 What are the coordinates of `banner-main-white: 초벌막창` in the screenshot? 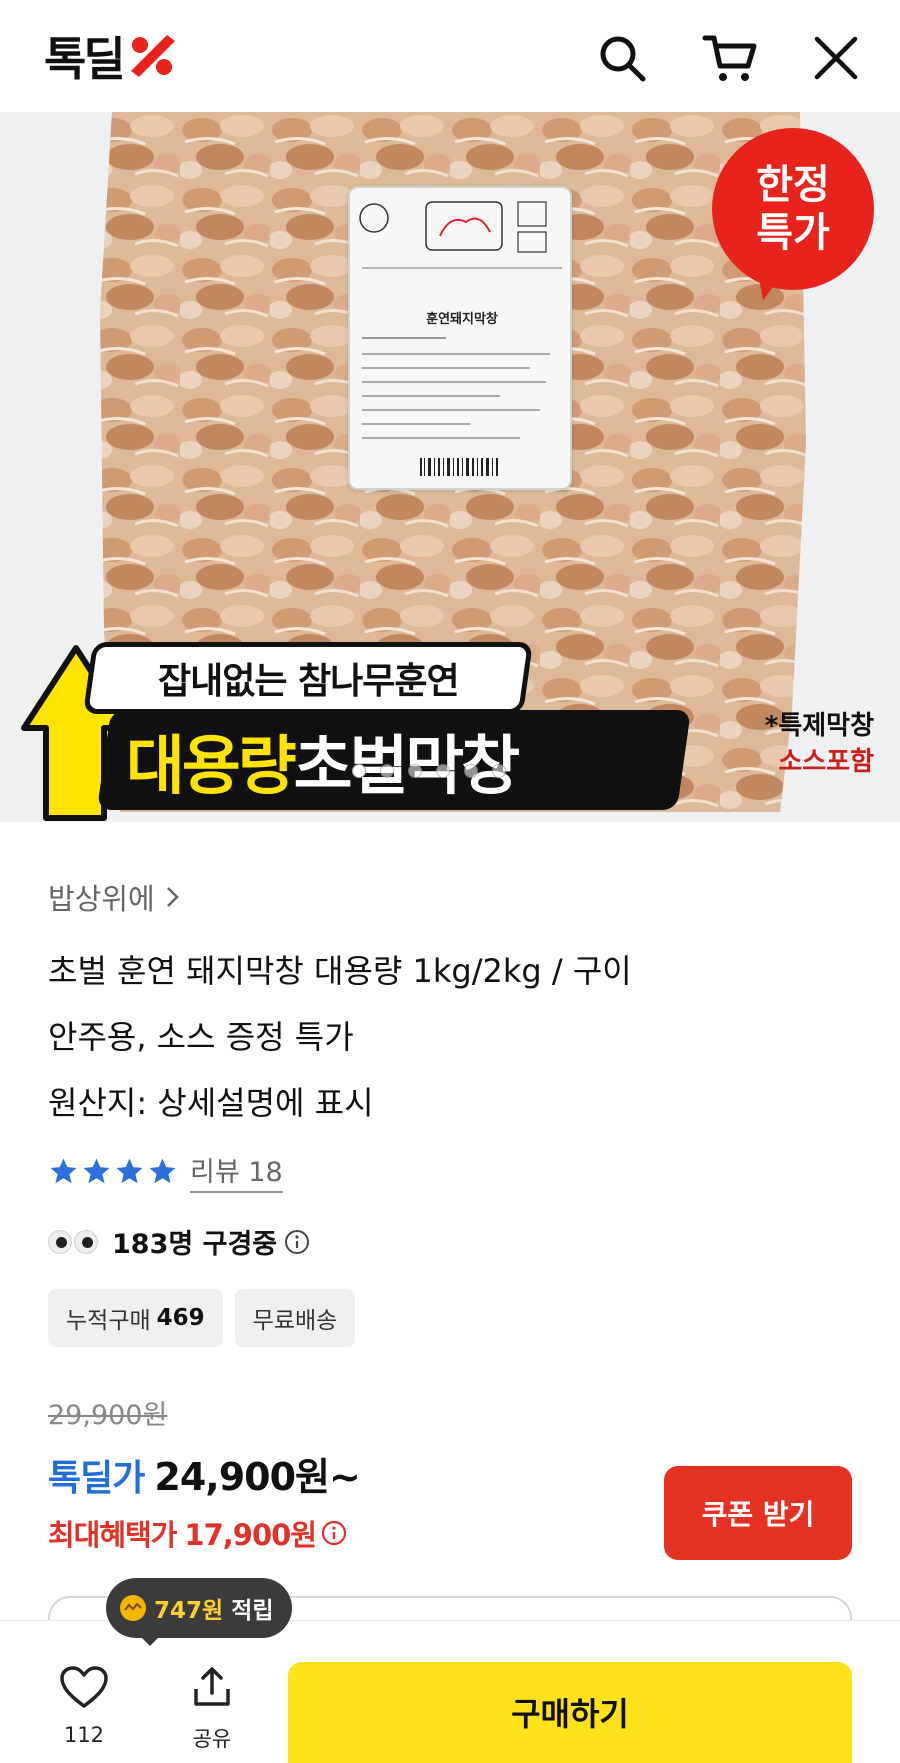 It's located at (407, 767).